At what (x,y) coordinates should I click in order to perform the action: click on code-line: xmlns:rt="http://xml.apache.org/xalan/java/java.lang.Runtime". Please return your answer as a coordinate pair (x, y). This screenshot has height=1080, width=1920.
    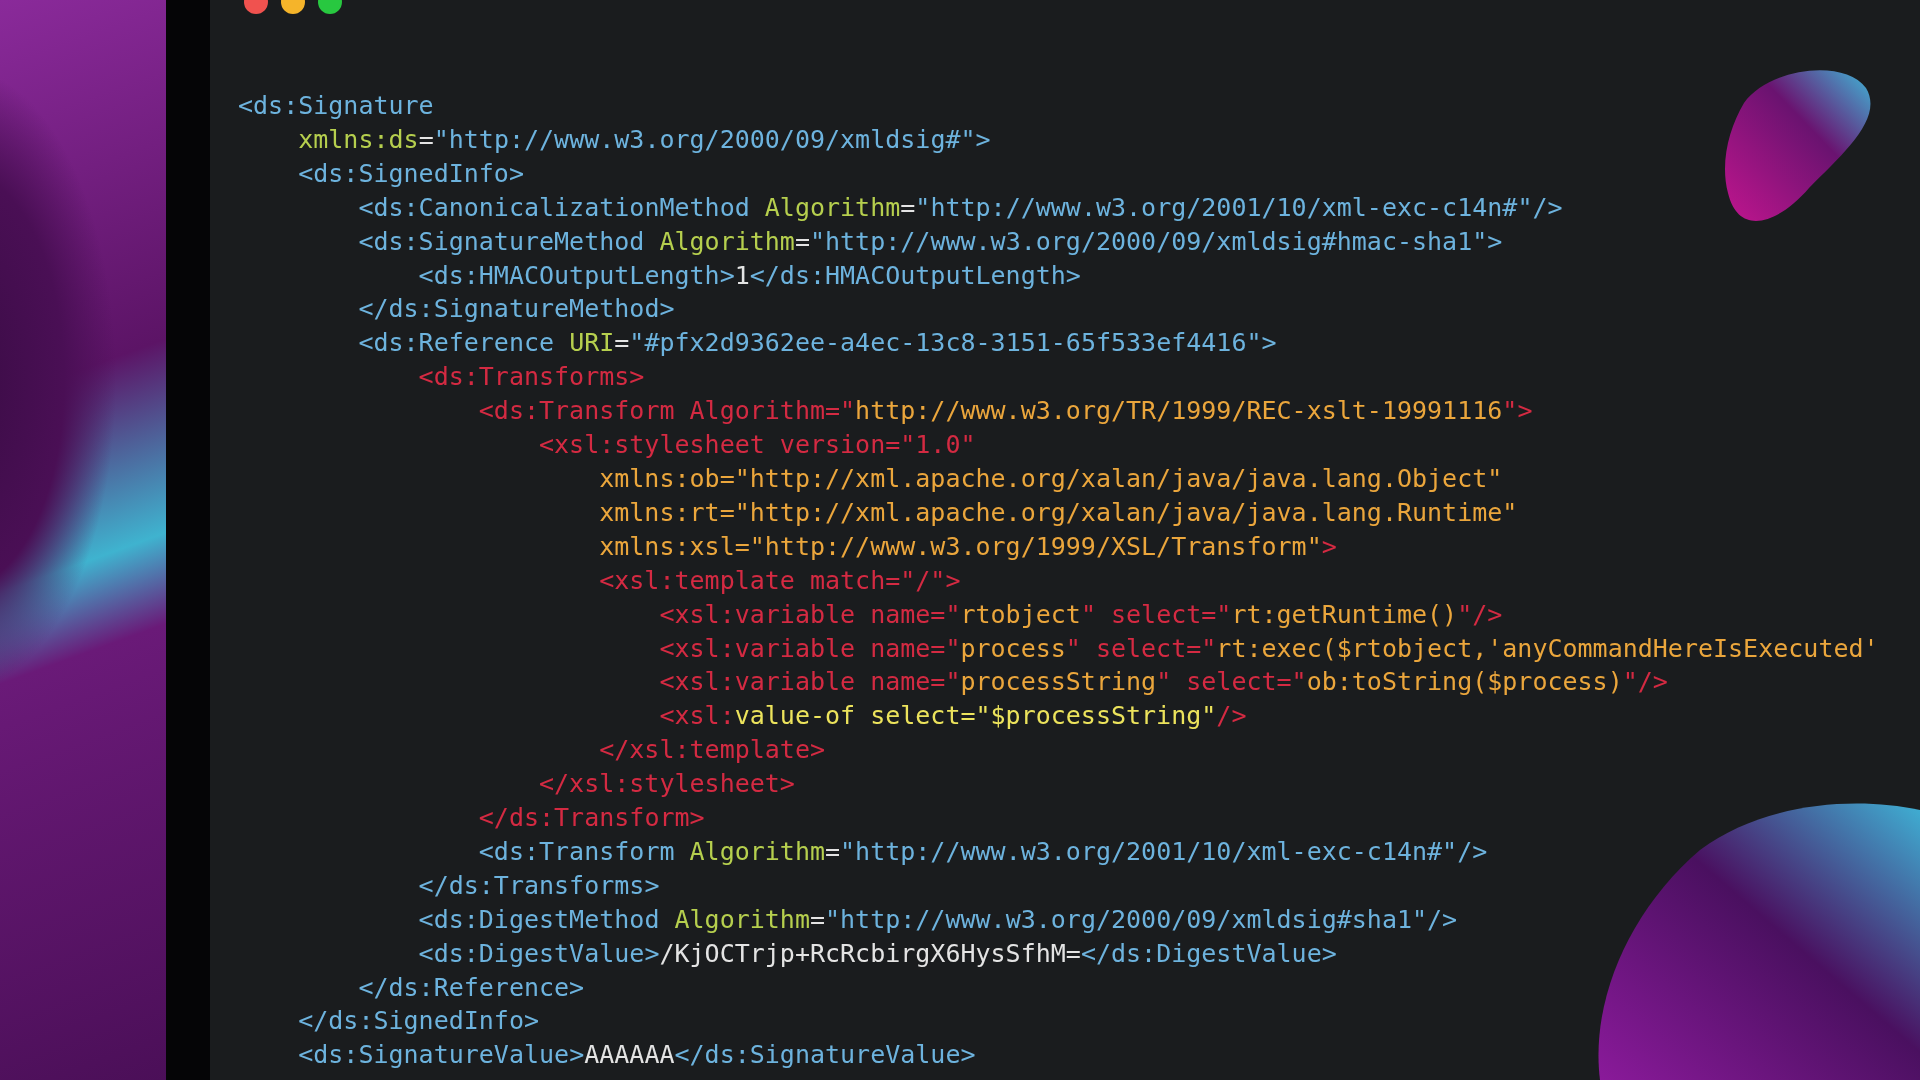
    Looking at the image, I should click on (1058, 512).